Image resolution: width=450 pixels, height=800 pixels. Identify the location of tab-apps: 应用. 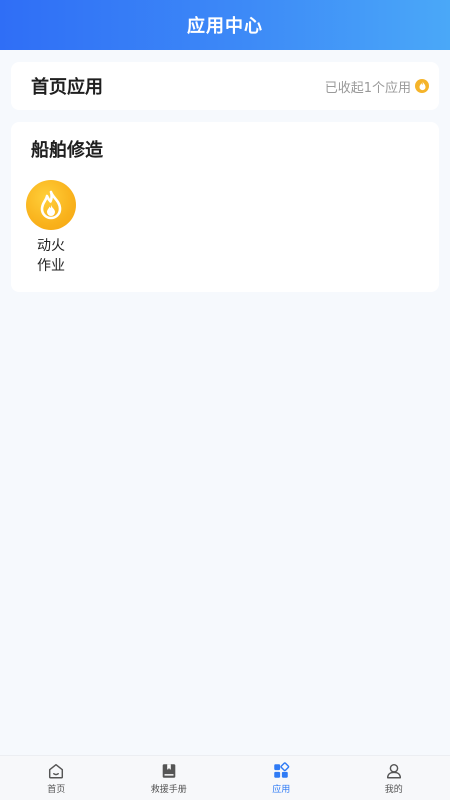
(281, 778).